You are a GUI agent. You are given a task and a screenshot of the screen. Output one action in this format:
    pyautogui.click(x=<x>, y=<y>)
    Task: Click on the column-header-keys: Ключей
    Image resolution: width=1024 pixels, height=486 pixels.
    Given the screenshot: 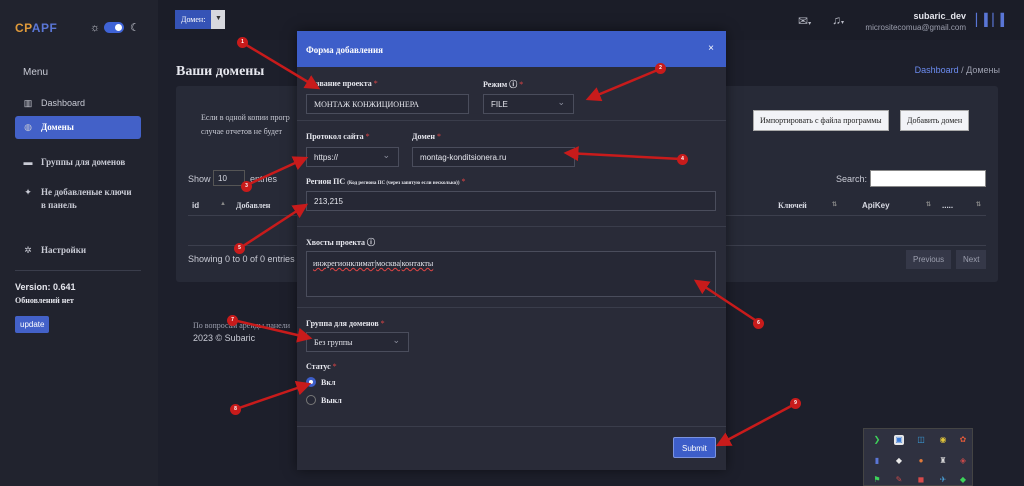 What is the action you would take?
    pyautogui.click(x=792, y=205)
    